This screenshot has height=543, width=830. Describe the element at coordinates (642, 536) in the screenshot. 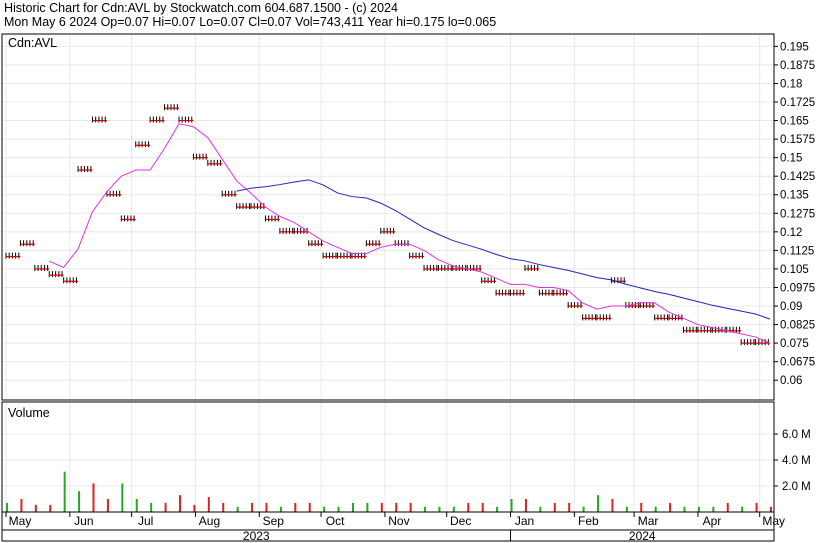

I see `year-label: 2024` at that location.